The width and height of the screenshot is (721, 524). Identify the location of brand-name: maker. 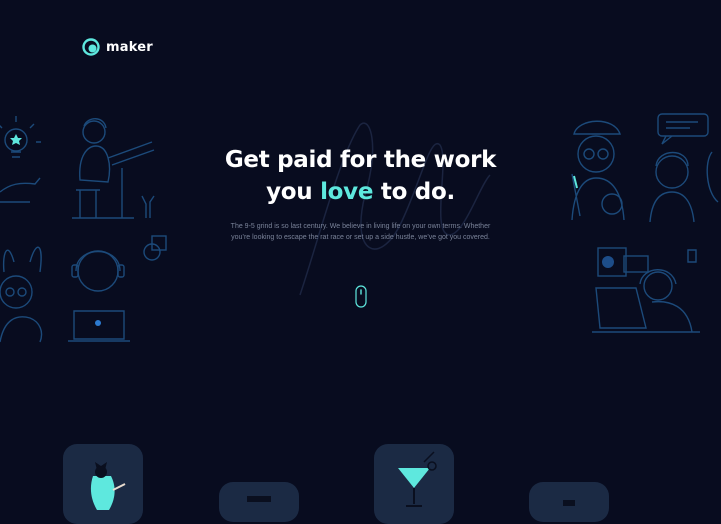
(129, 47).